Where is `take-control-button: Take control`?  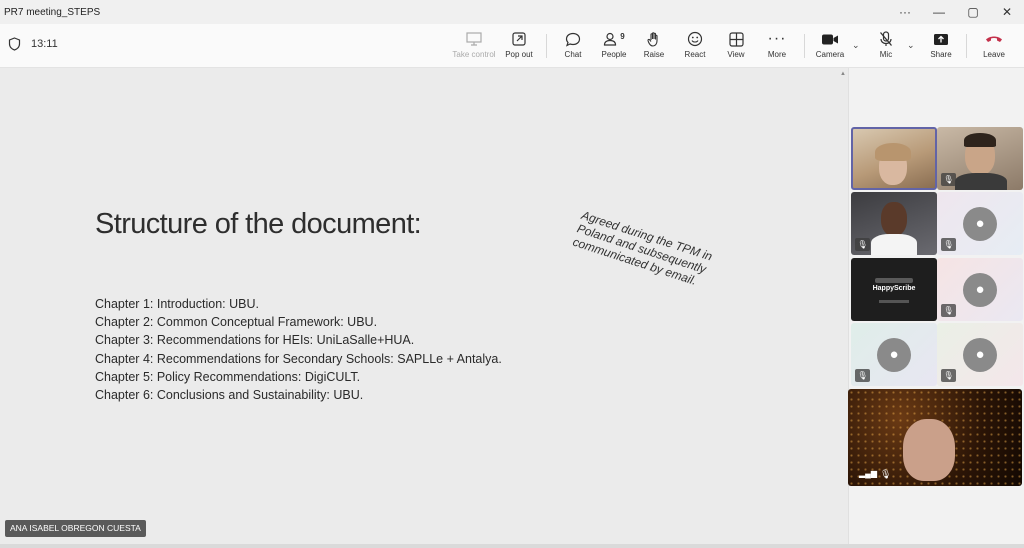
take-control-button: Take control is located at coordinates (474, 47).